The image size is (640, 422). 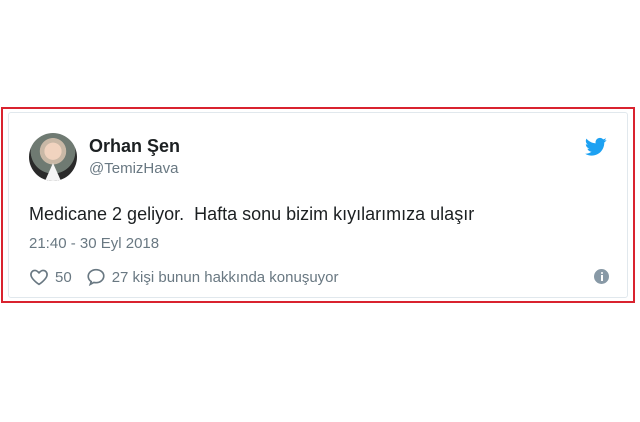 I want to click on tweet-actions: 50 27 kişi bunun hakkında konuşuyor, so click(x=184, y=277).